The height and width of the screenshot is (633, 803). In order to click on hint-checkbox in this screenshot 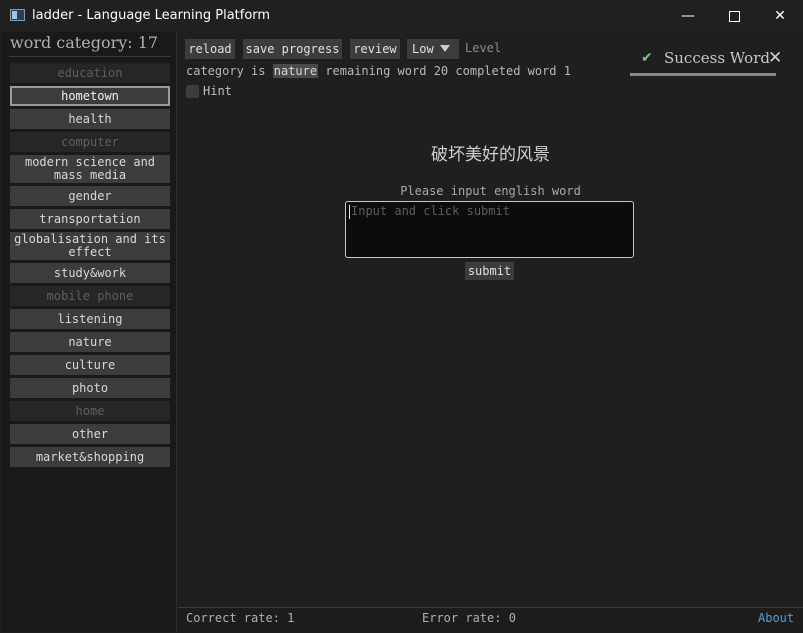, I will do `click(192, 91)`.